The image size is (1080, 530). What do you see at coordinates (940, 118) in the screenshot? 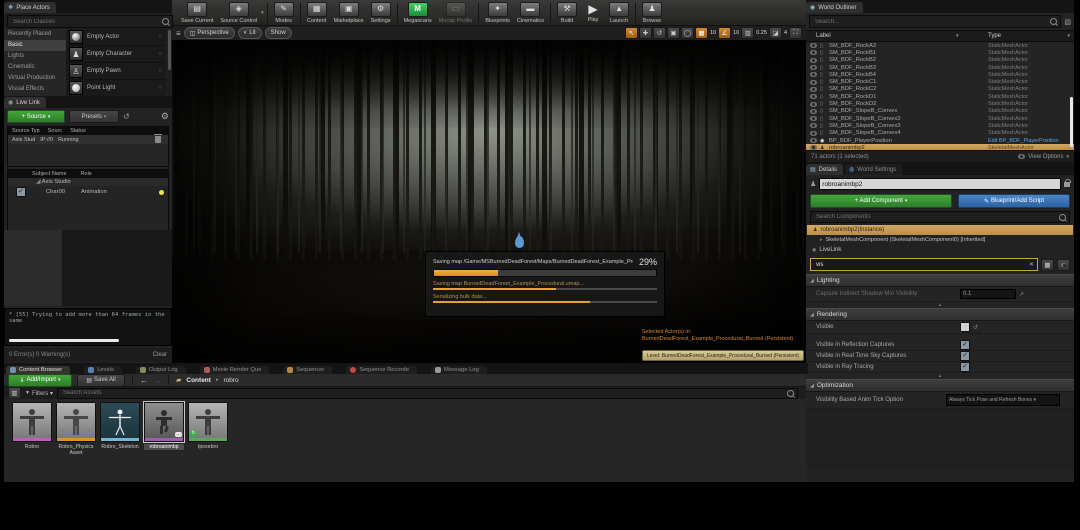
I see `table-row: ▯ SM_BDF_SlopeB_Convex2 StaticMeshActor` at bounding box center [940, 118].